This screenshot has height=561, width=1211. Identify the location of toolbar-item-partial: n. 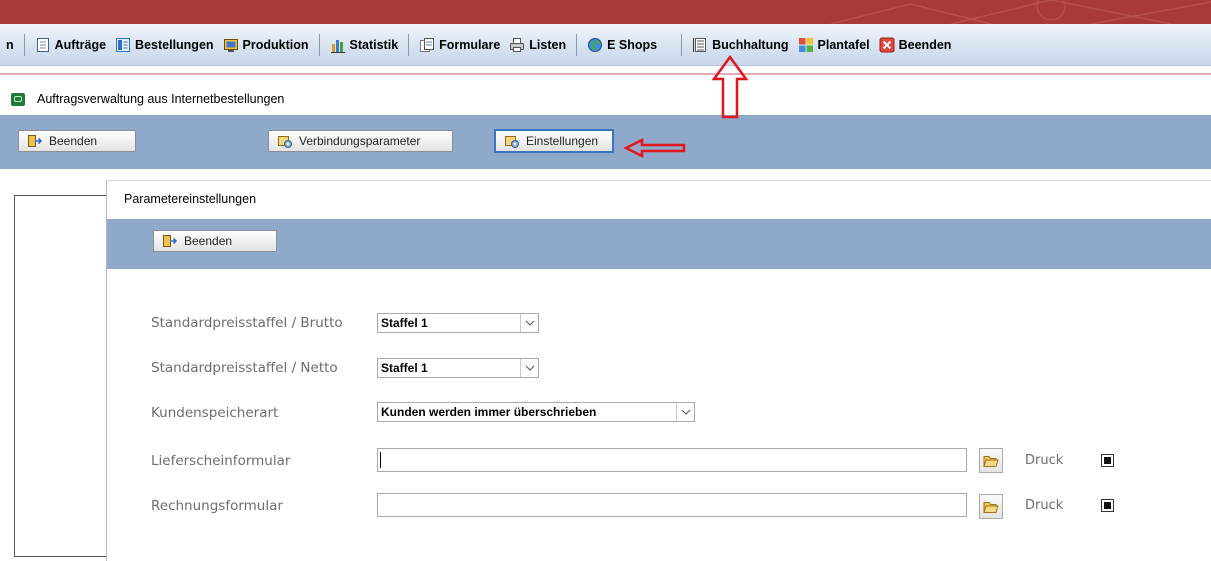
(10, 45).